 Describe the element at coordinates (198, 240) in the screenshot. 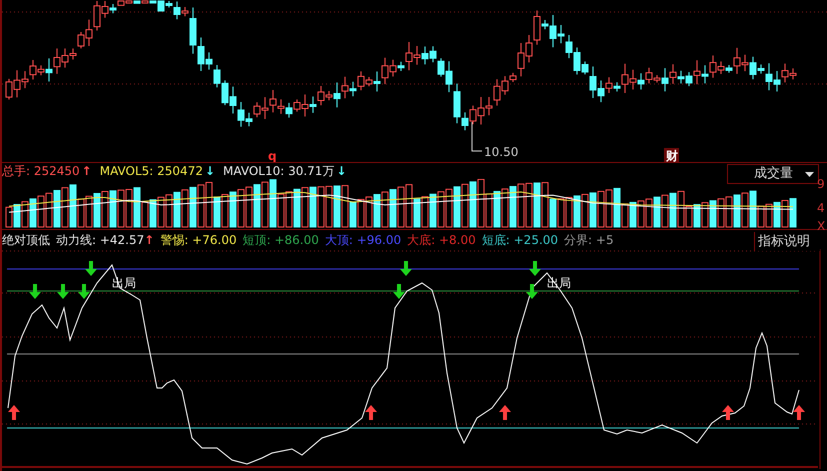

I see `indicator-value: 警惕: +76.00` at that location.